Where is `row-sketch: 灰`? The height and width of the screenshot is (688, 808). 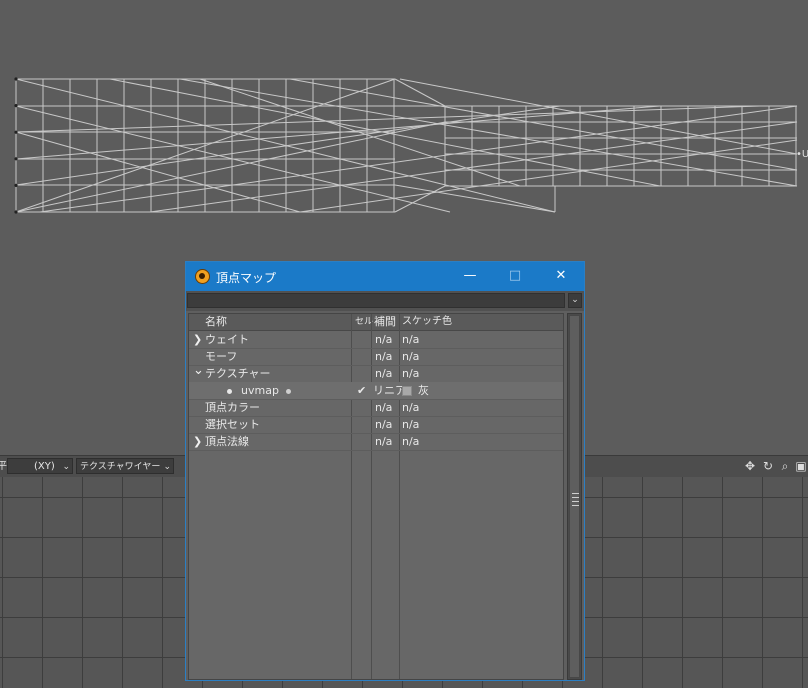 row-sketch: 灰 is located at coordinates (415, 390).